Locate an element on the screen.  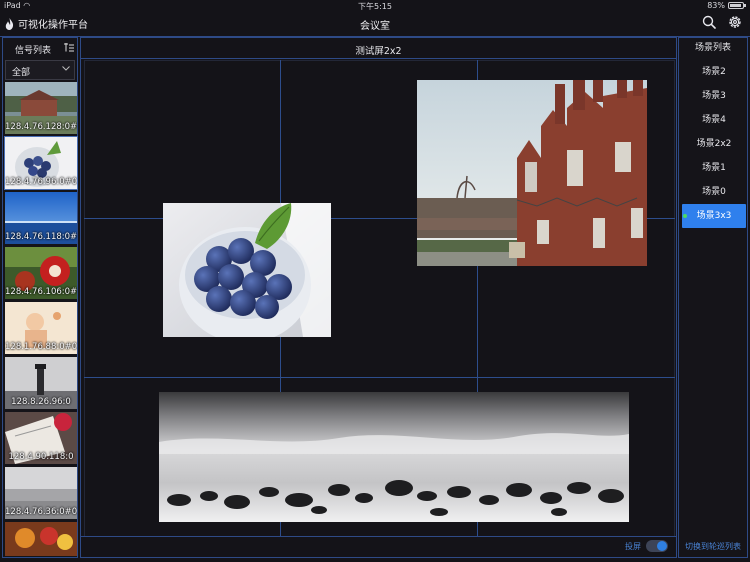
nav-bar: 可视化操作平台 会议室 is located at coordinates (375, 24).